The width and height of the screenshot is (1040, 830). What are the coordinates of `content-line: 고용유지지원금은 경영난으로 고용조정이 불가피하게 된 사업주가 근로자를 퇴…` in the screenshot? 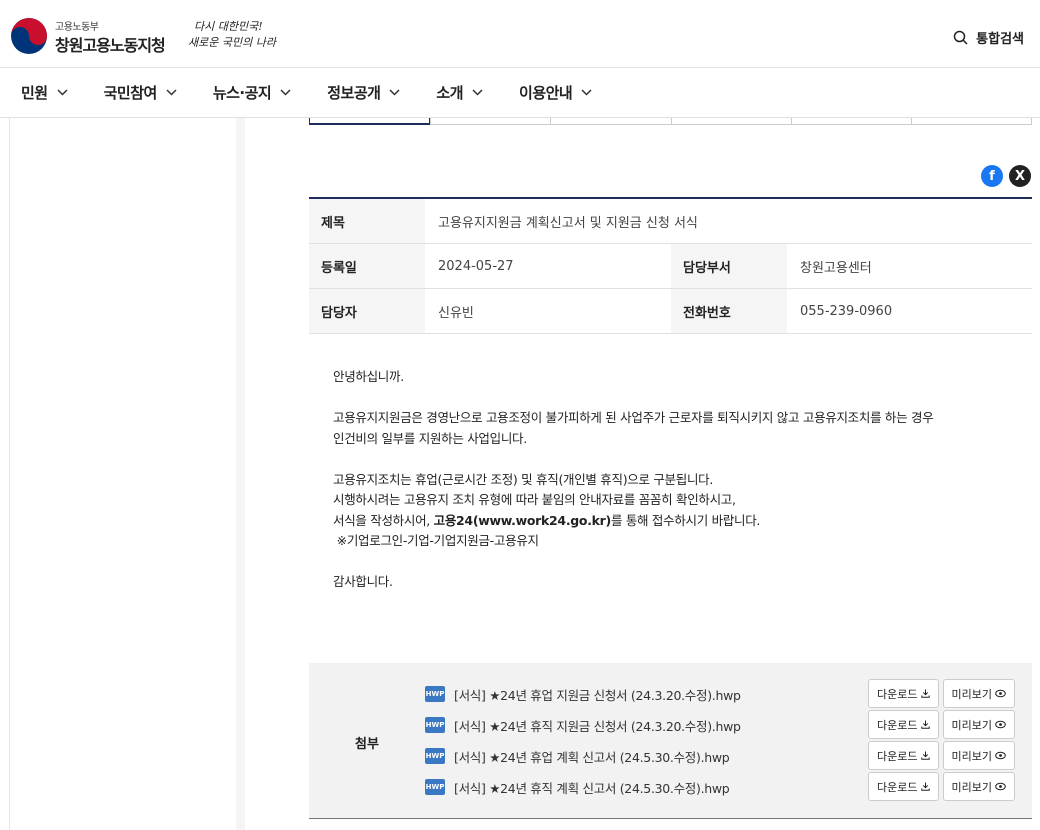 It's located at (633, 417).